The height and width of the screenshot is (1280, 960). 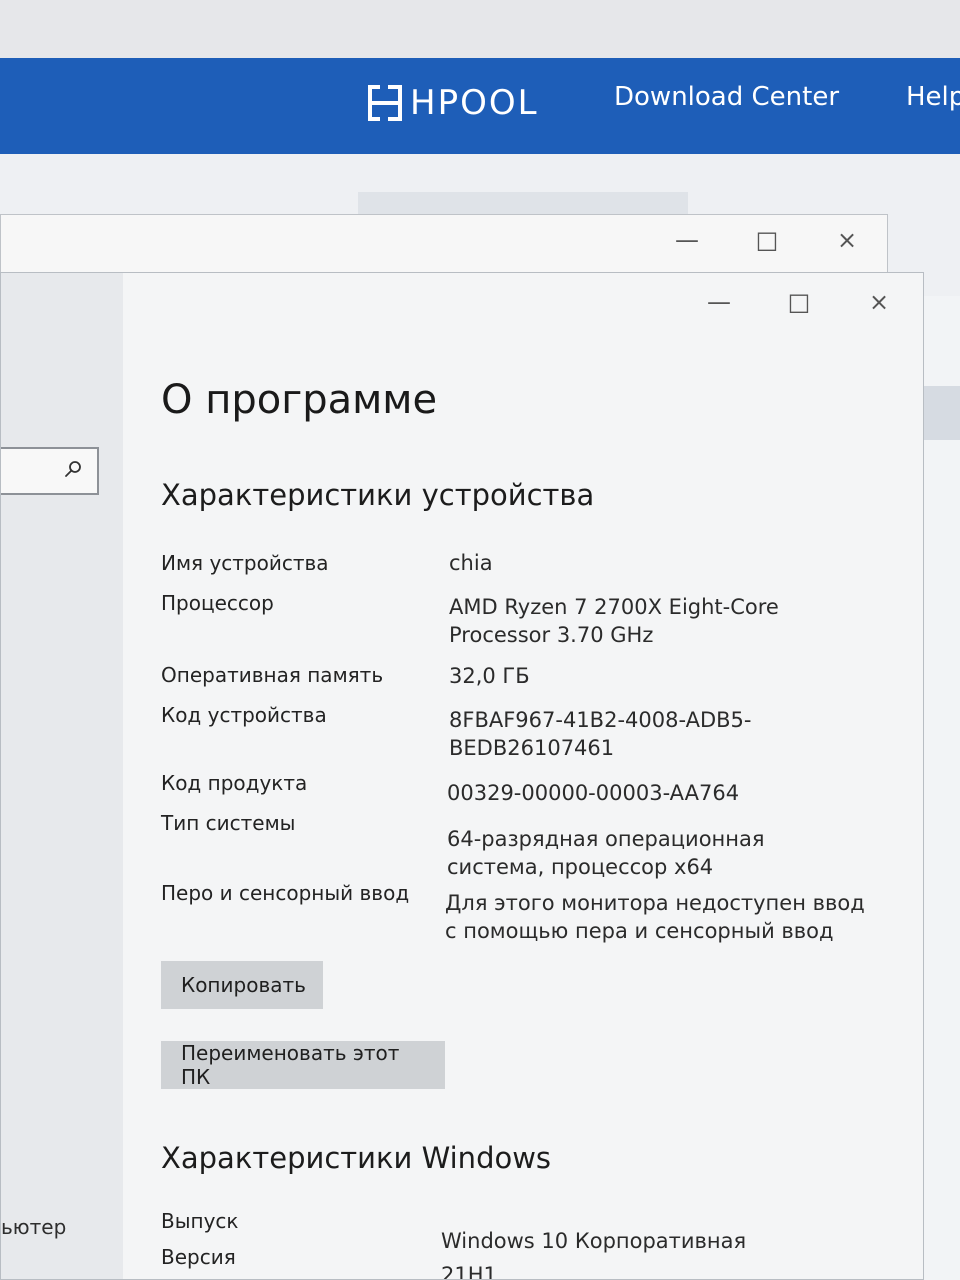 What do you see at coordinates (664, 676) in the screenshot?
I see `ram-value: 32,0 ГБ` at bounding box center [664, 676].